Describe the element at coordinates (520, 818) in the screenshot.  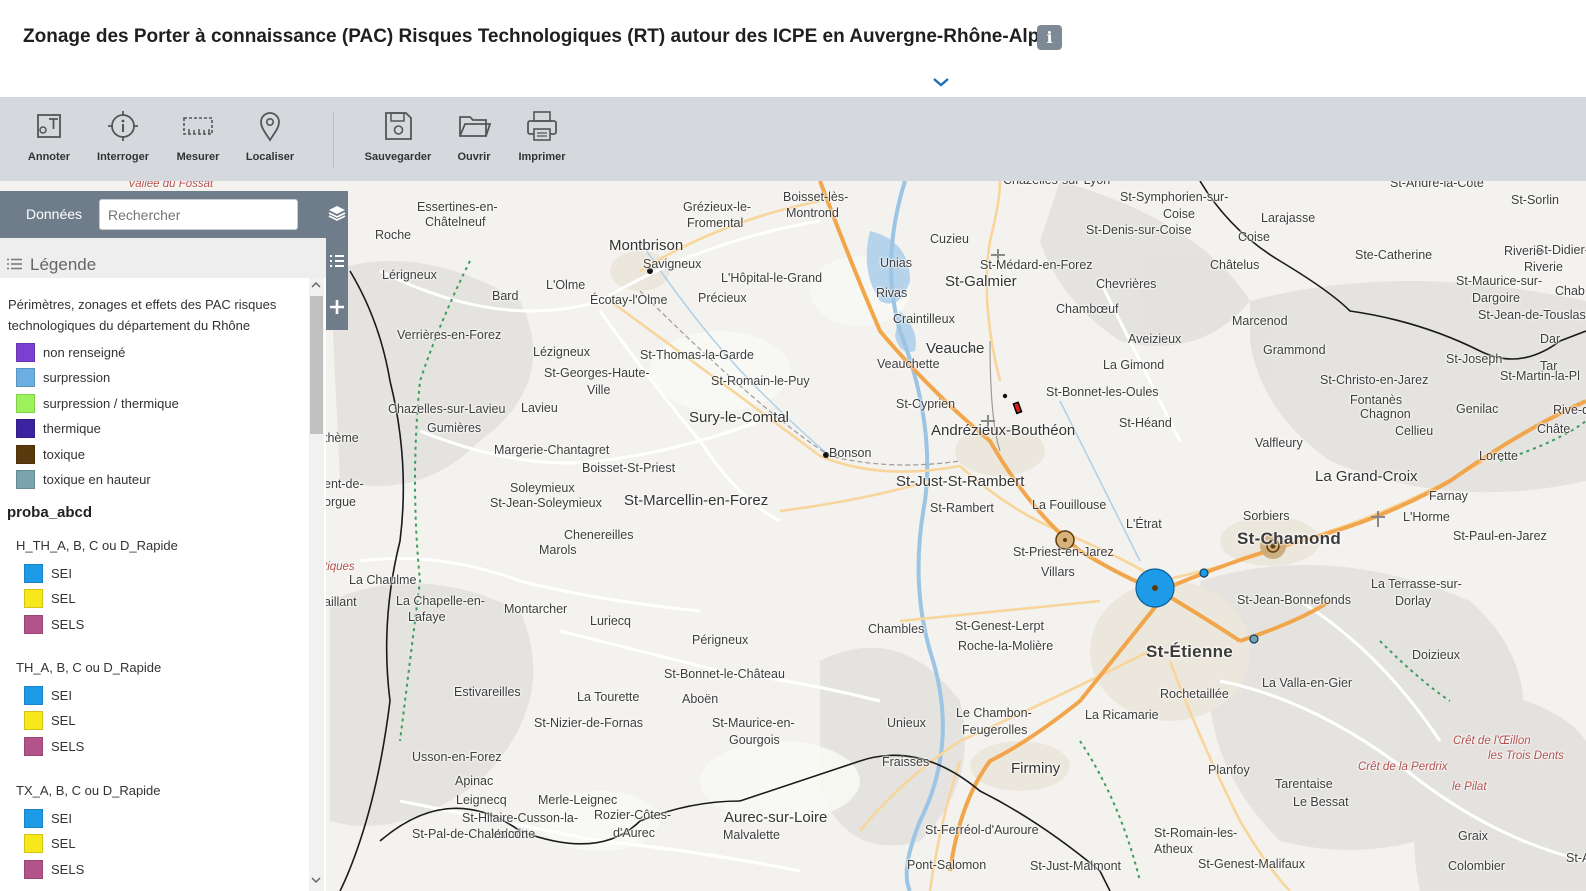
I see `place-label: St-Hilaire-Cusson-la-` at that location.